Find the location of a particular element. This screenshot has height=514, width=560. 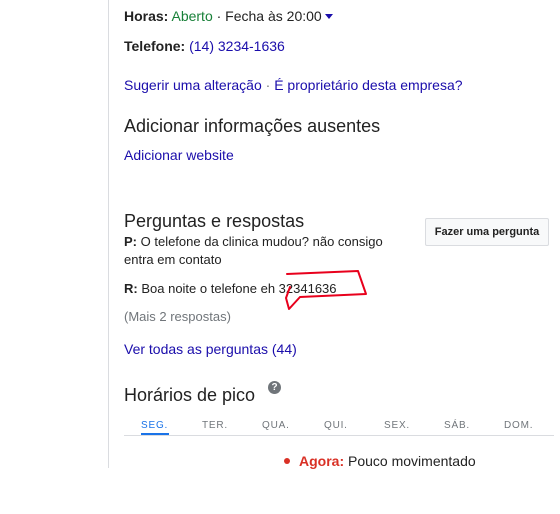

phone-link: (14) 3234-1636 is located at coordinates (237, 46).